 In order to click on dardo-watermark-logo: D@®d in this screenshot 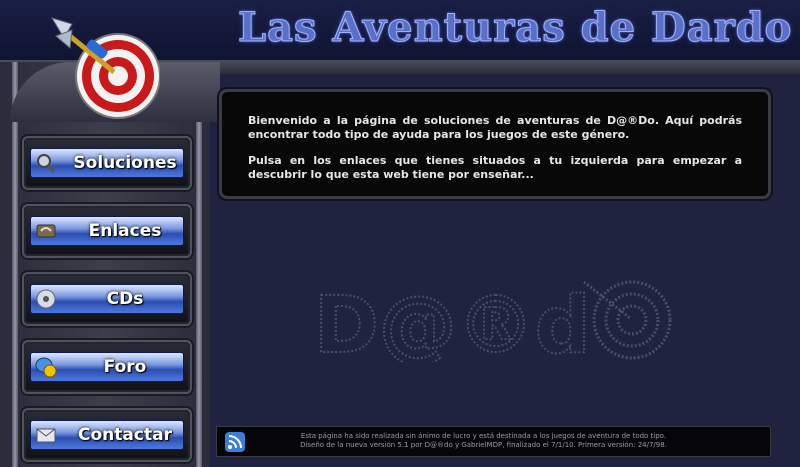, I will do `click(493, 321)`.